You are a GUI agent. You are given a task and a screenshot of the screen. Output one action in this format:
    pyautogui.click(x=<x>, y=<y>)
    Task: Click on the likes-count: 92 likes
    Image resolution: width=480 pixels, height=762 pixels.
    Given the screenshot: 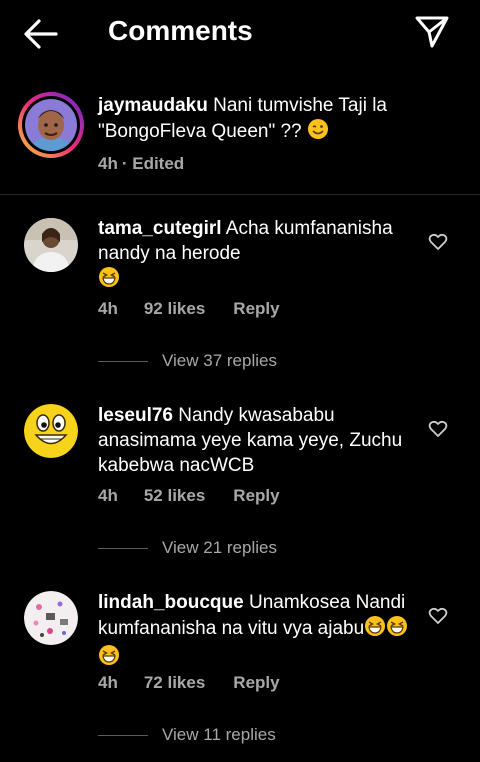 What is the action you would take?
    pyautogui.click(x=174, y=308)
    